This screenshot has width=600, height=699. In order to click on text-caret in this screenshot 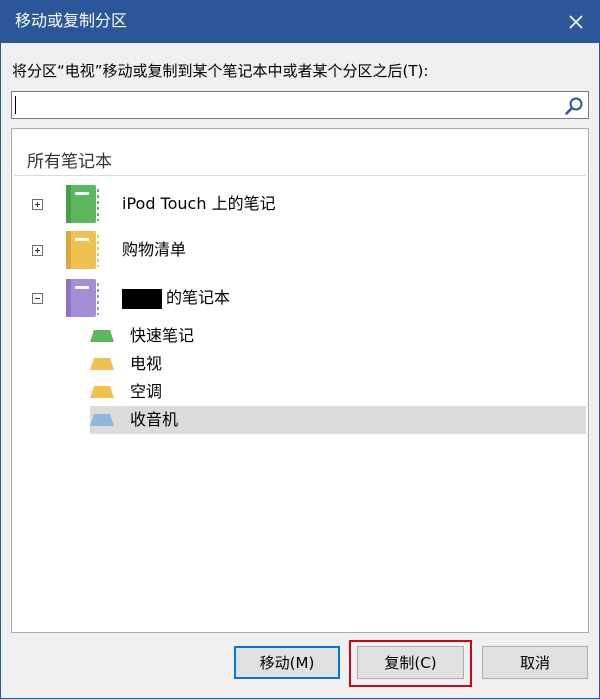, I will do `click(15, 105)`.